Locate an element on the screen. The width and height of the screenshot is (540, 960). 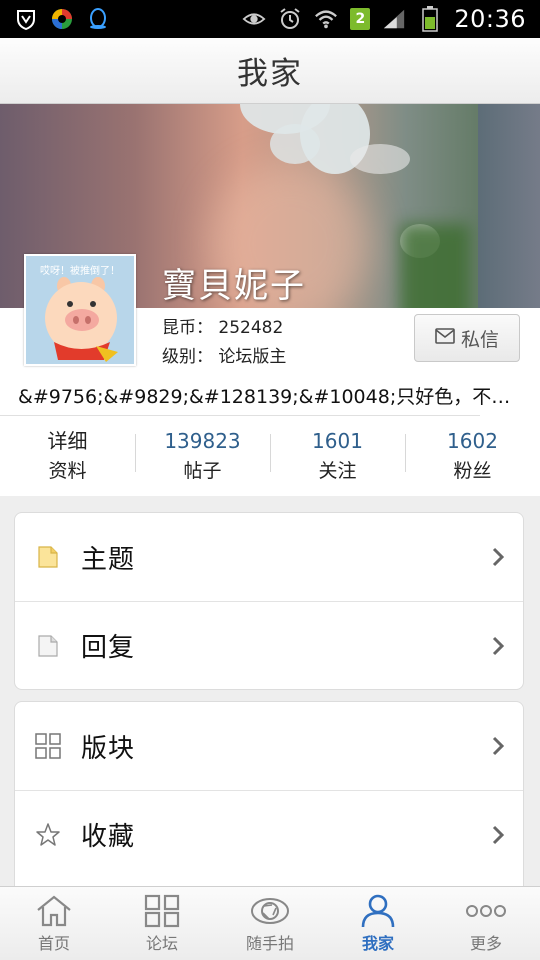
stat-label: 资料 is located at coordinates (67, 471).